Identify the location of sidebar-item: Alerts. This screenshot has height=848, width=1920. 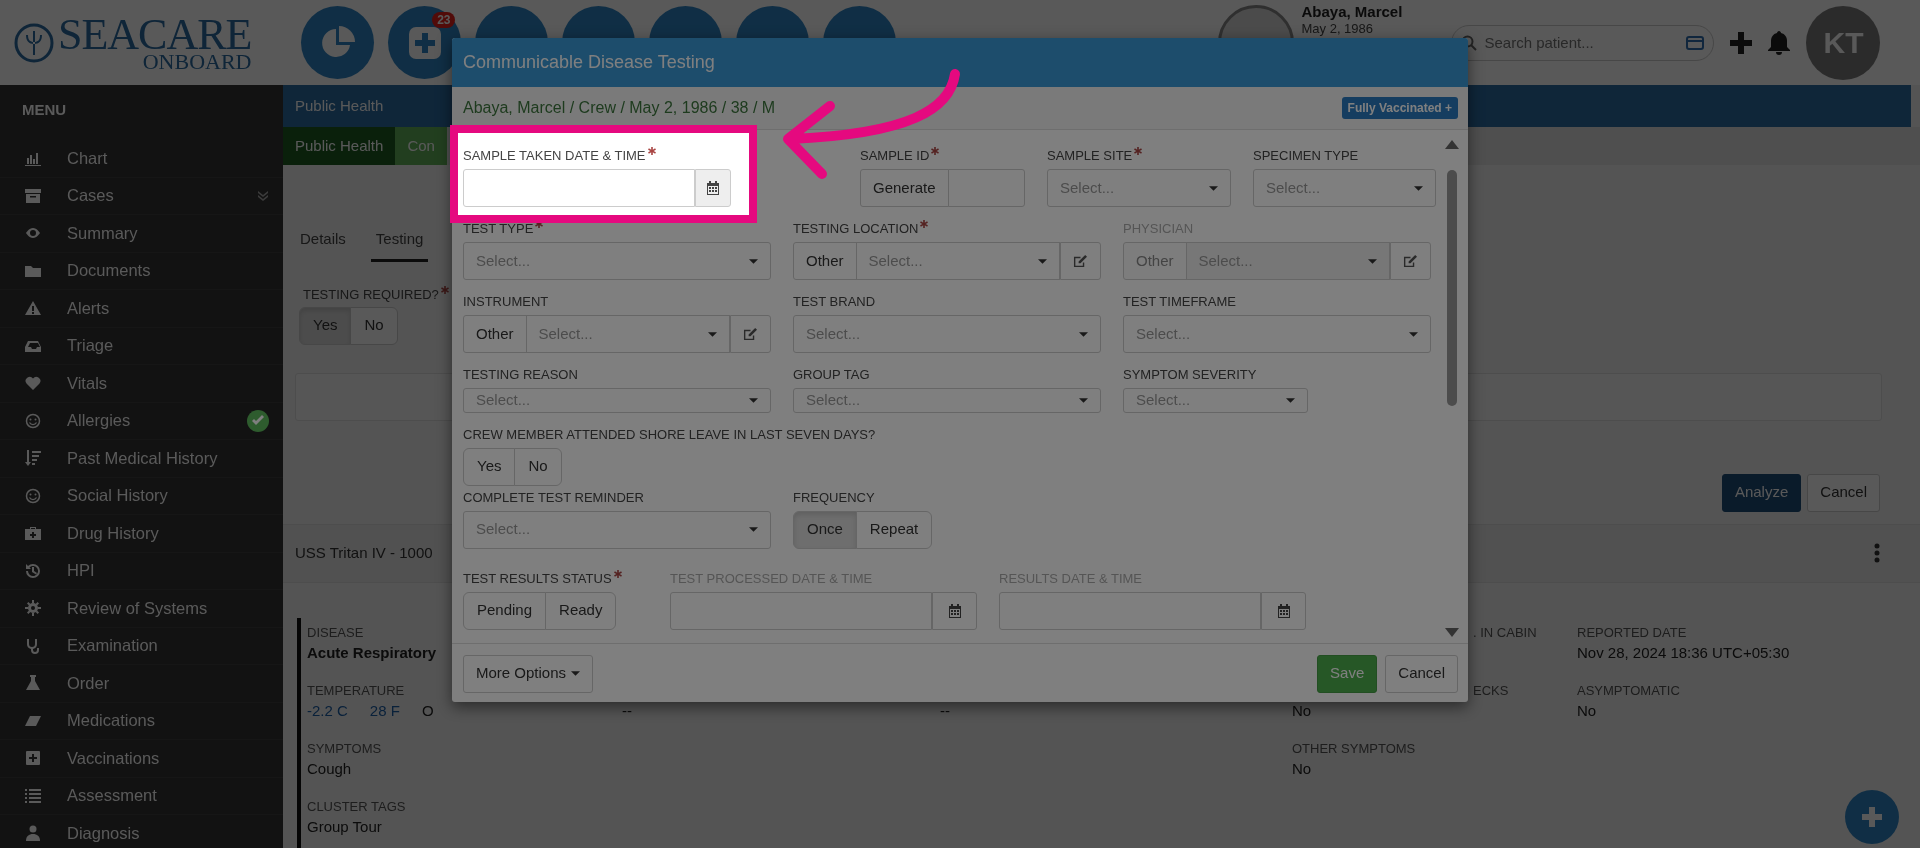
(141, 309).